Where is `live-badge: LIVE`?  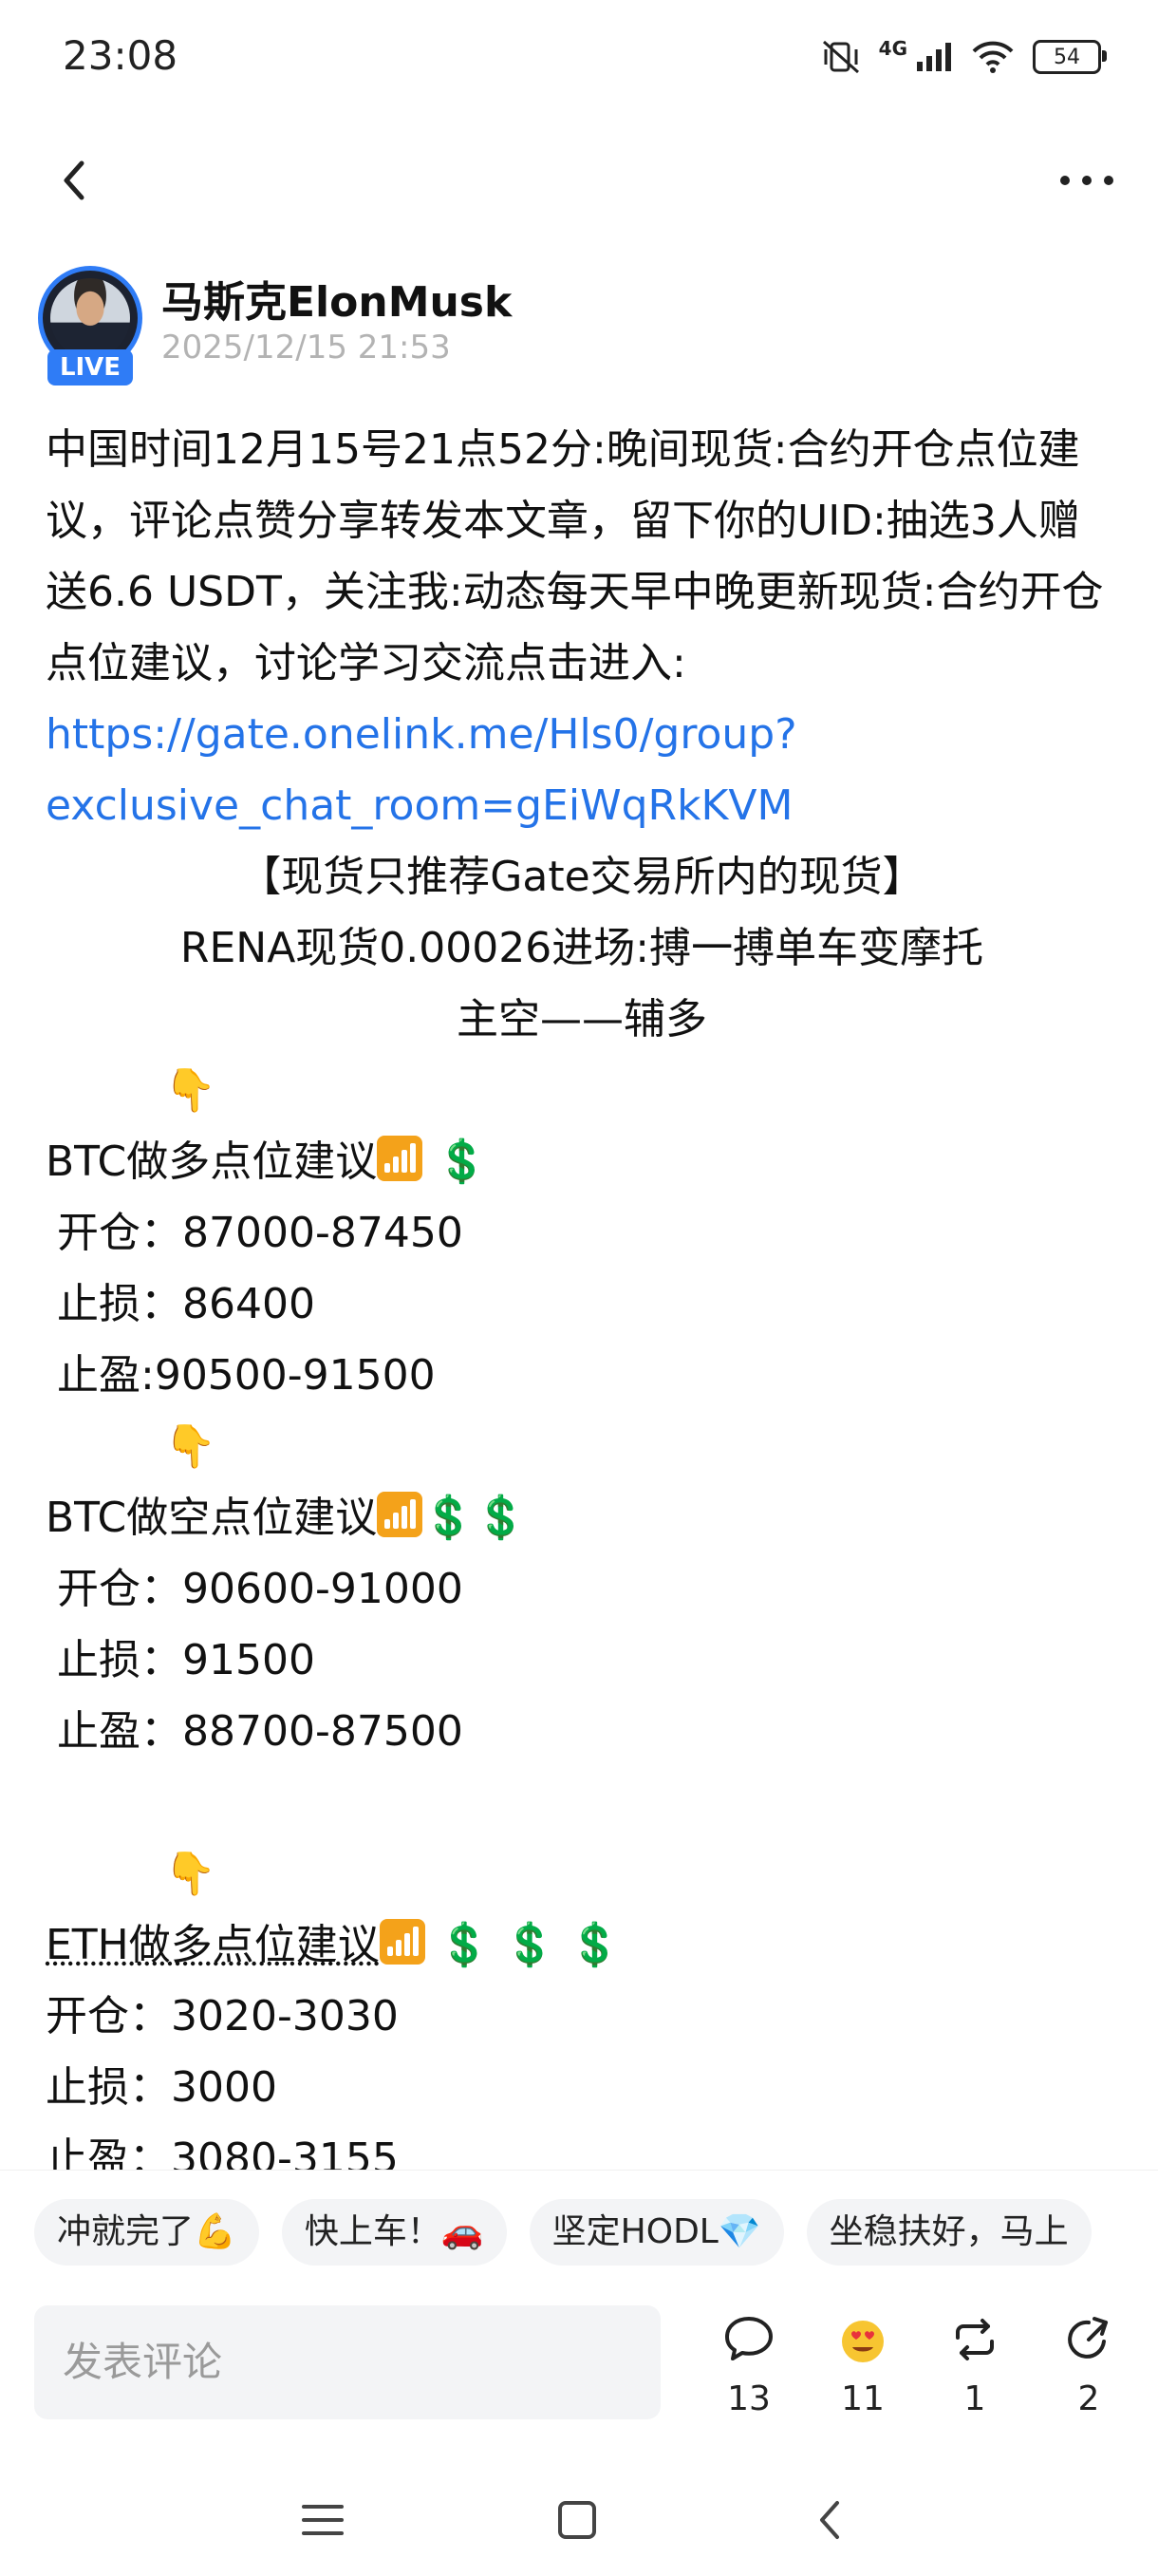 live-badge: LIVE is located at coordinates (90, 367).